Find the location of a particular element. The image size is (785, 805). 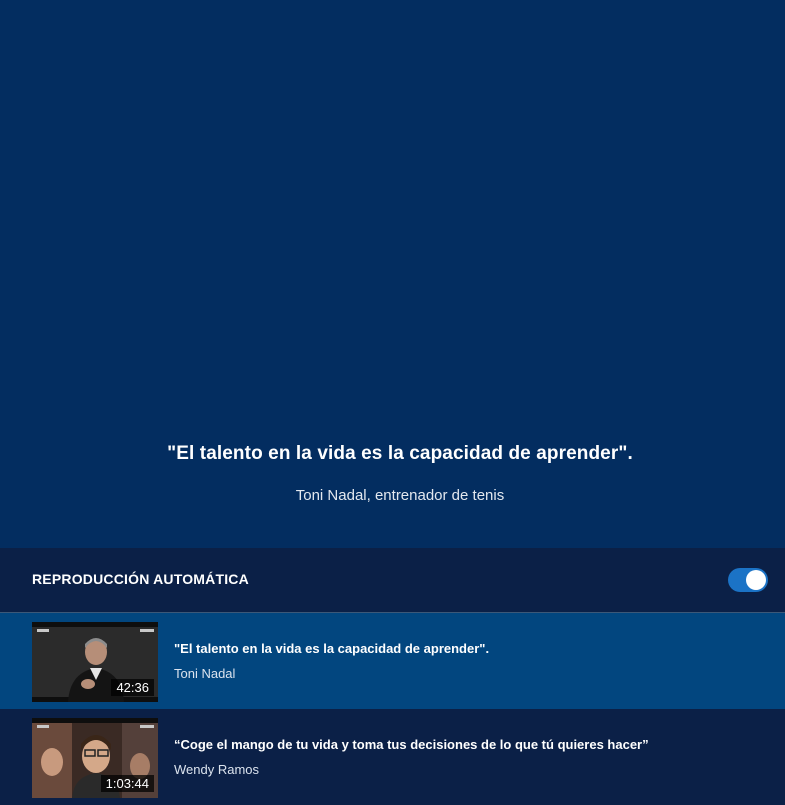

toggle-knob is located at coordinates (756, 580).